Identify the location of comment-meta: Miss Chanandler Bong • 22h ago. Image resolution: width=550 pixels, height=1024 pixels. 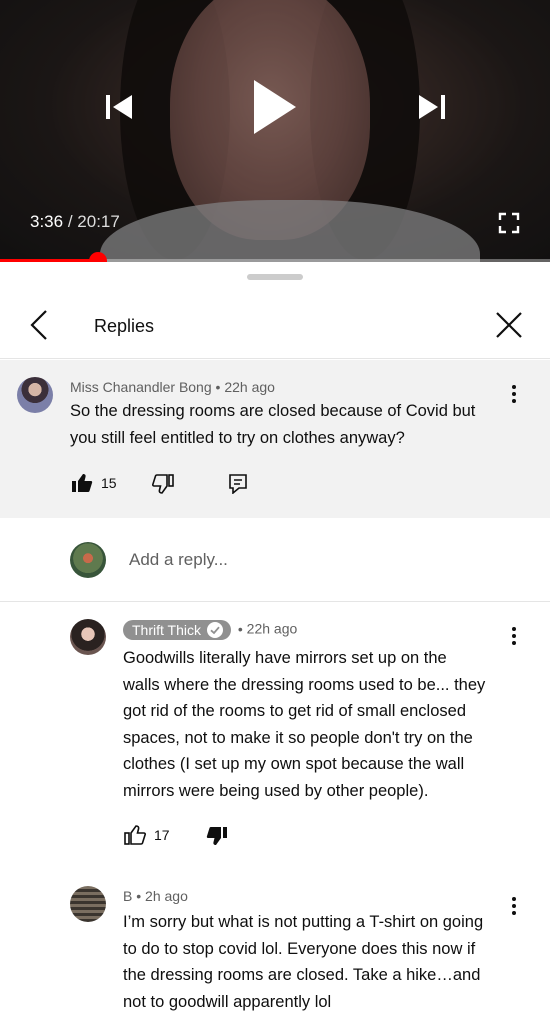
(172, 387).